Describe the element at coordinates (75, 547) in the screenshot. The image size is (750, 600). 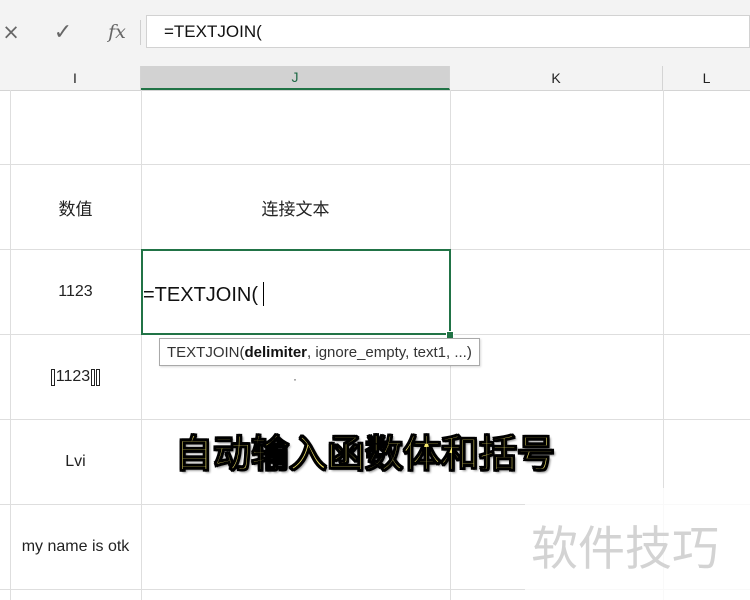
I see `cell-i-my-name-is-otk: my name is otk` at that location.